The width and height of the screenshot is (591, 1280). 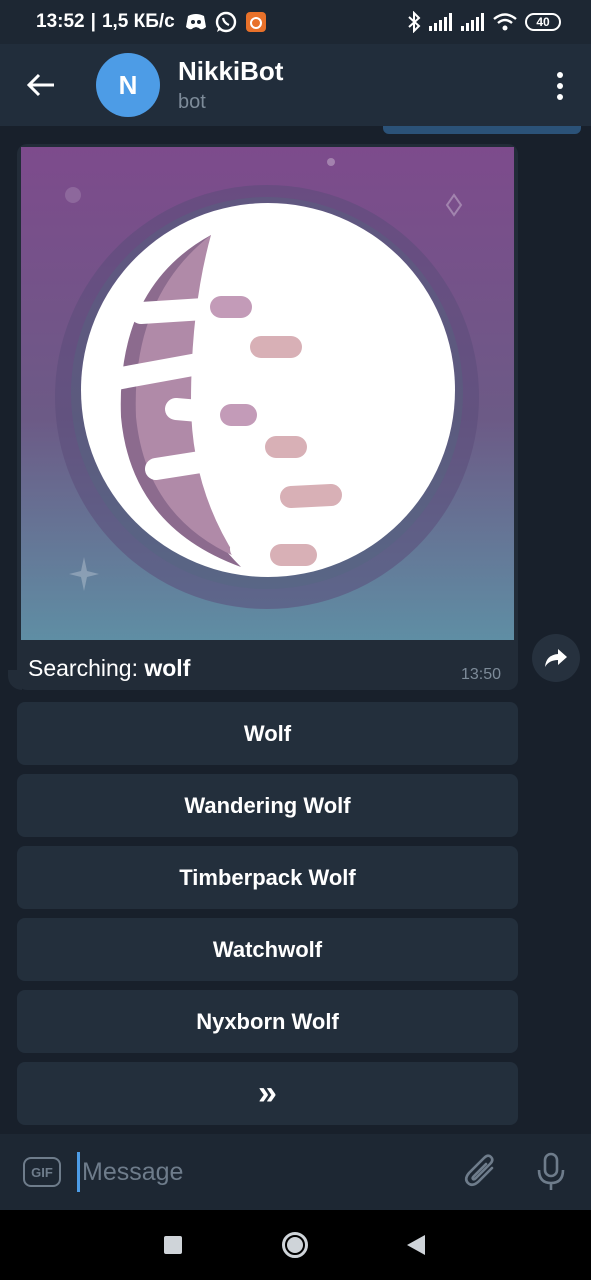 I want to click on app-notification-icon, so click(x=255, y=22).